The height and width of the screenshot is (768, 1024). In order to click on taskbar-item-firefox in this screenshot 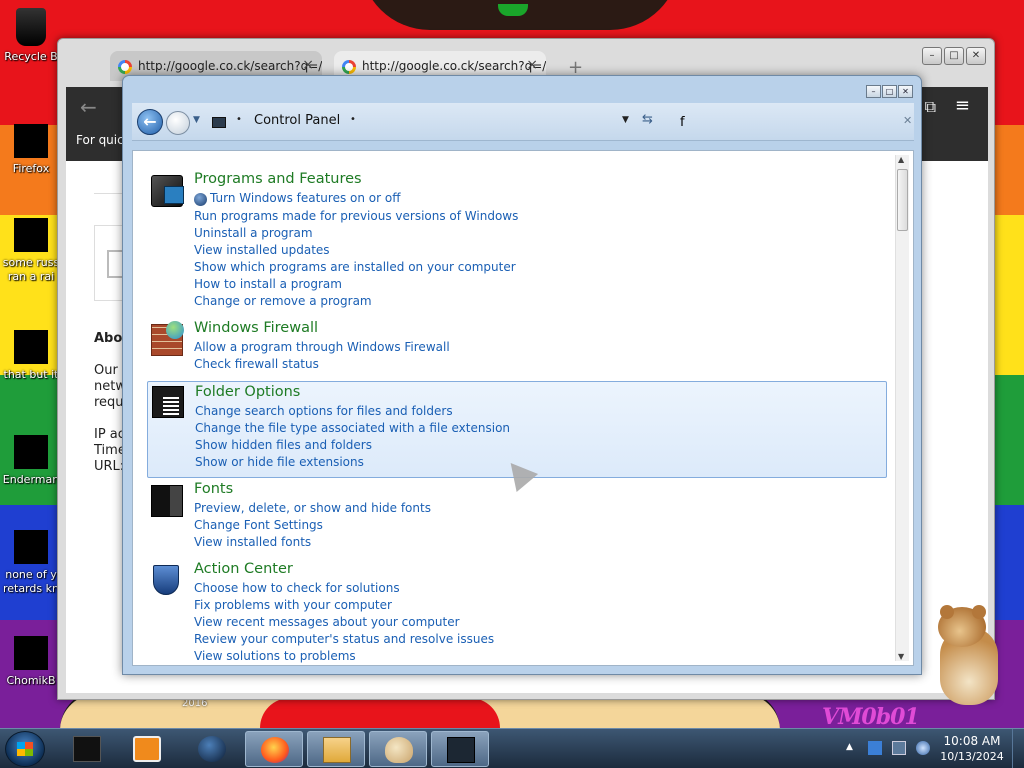, I will do `click(274, 749)`.